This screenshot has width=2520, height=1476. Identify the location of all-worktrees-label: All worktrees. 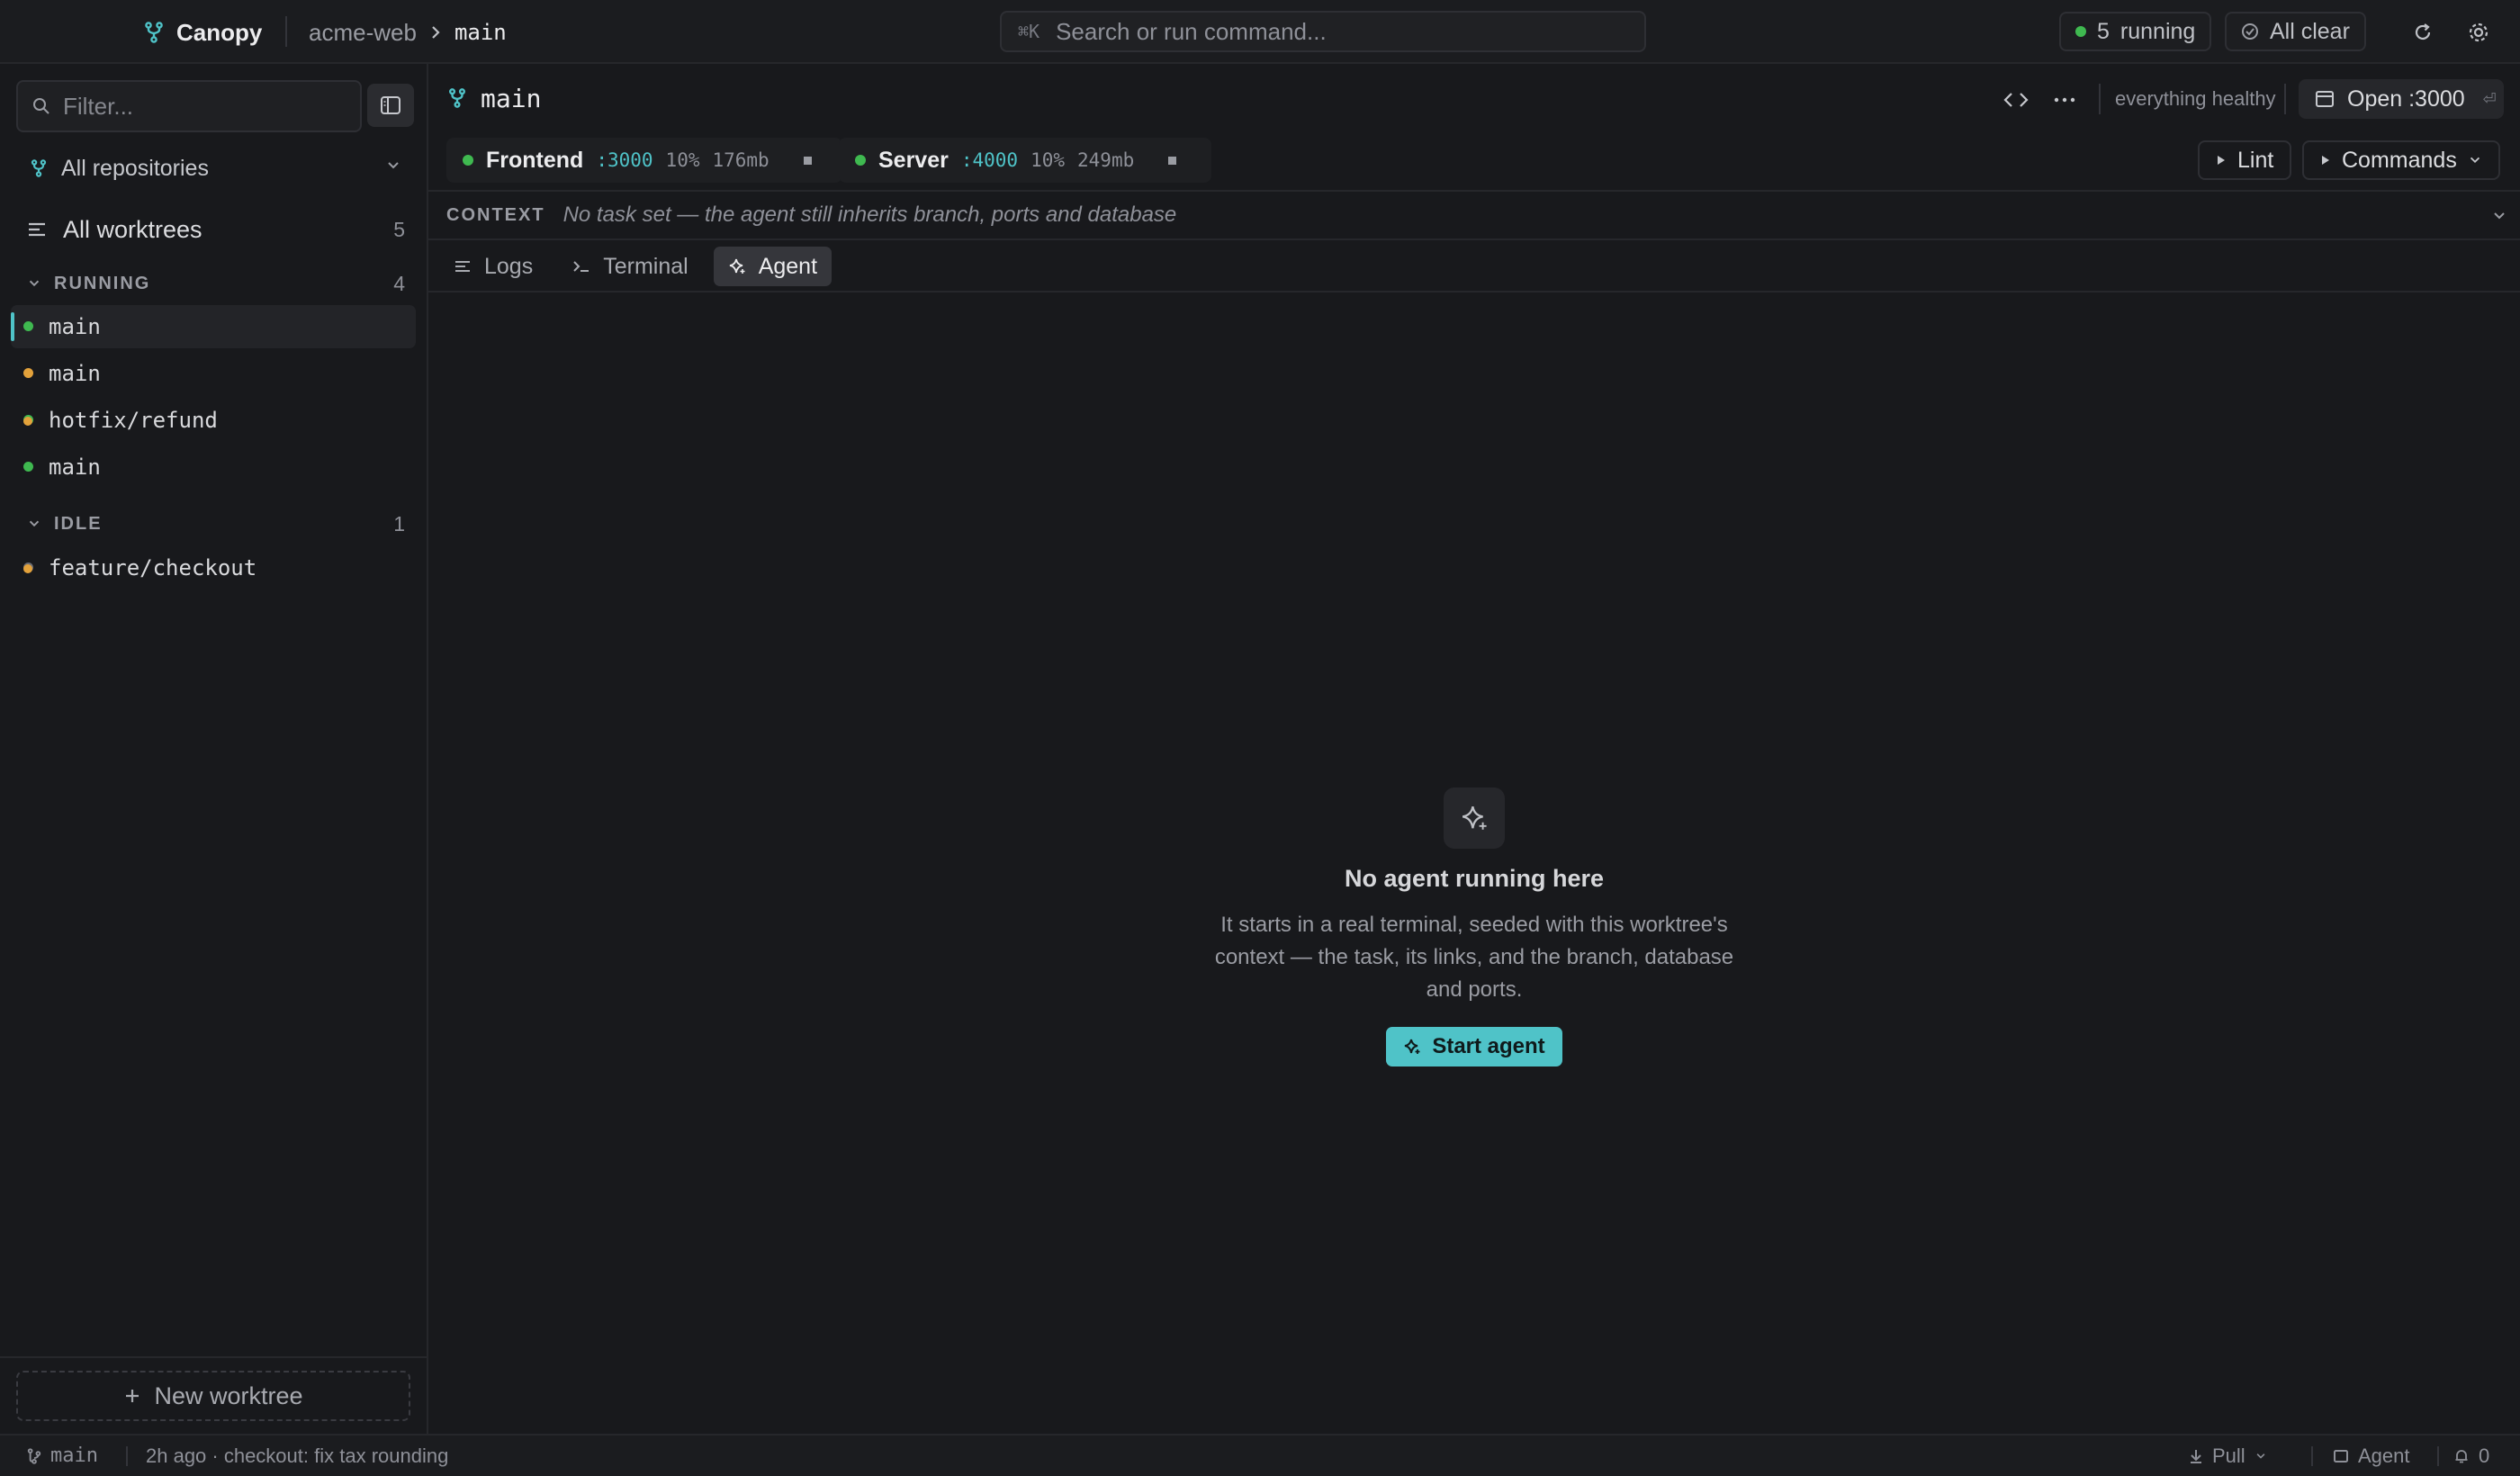
(132, 229).